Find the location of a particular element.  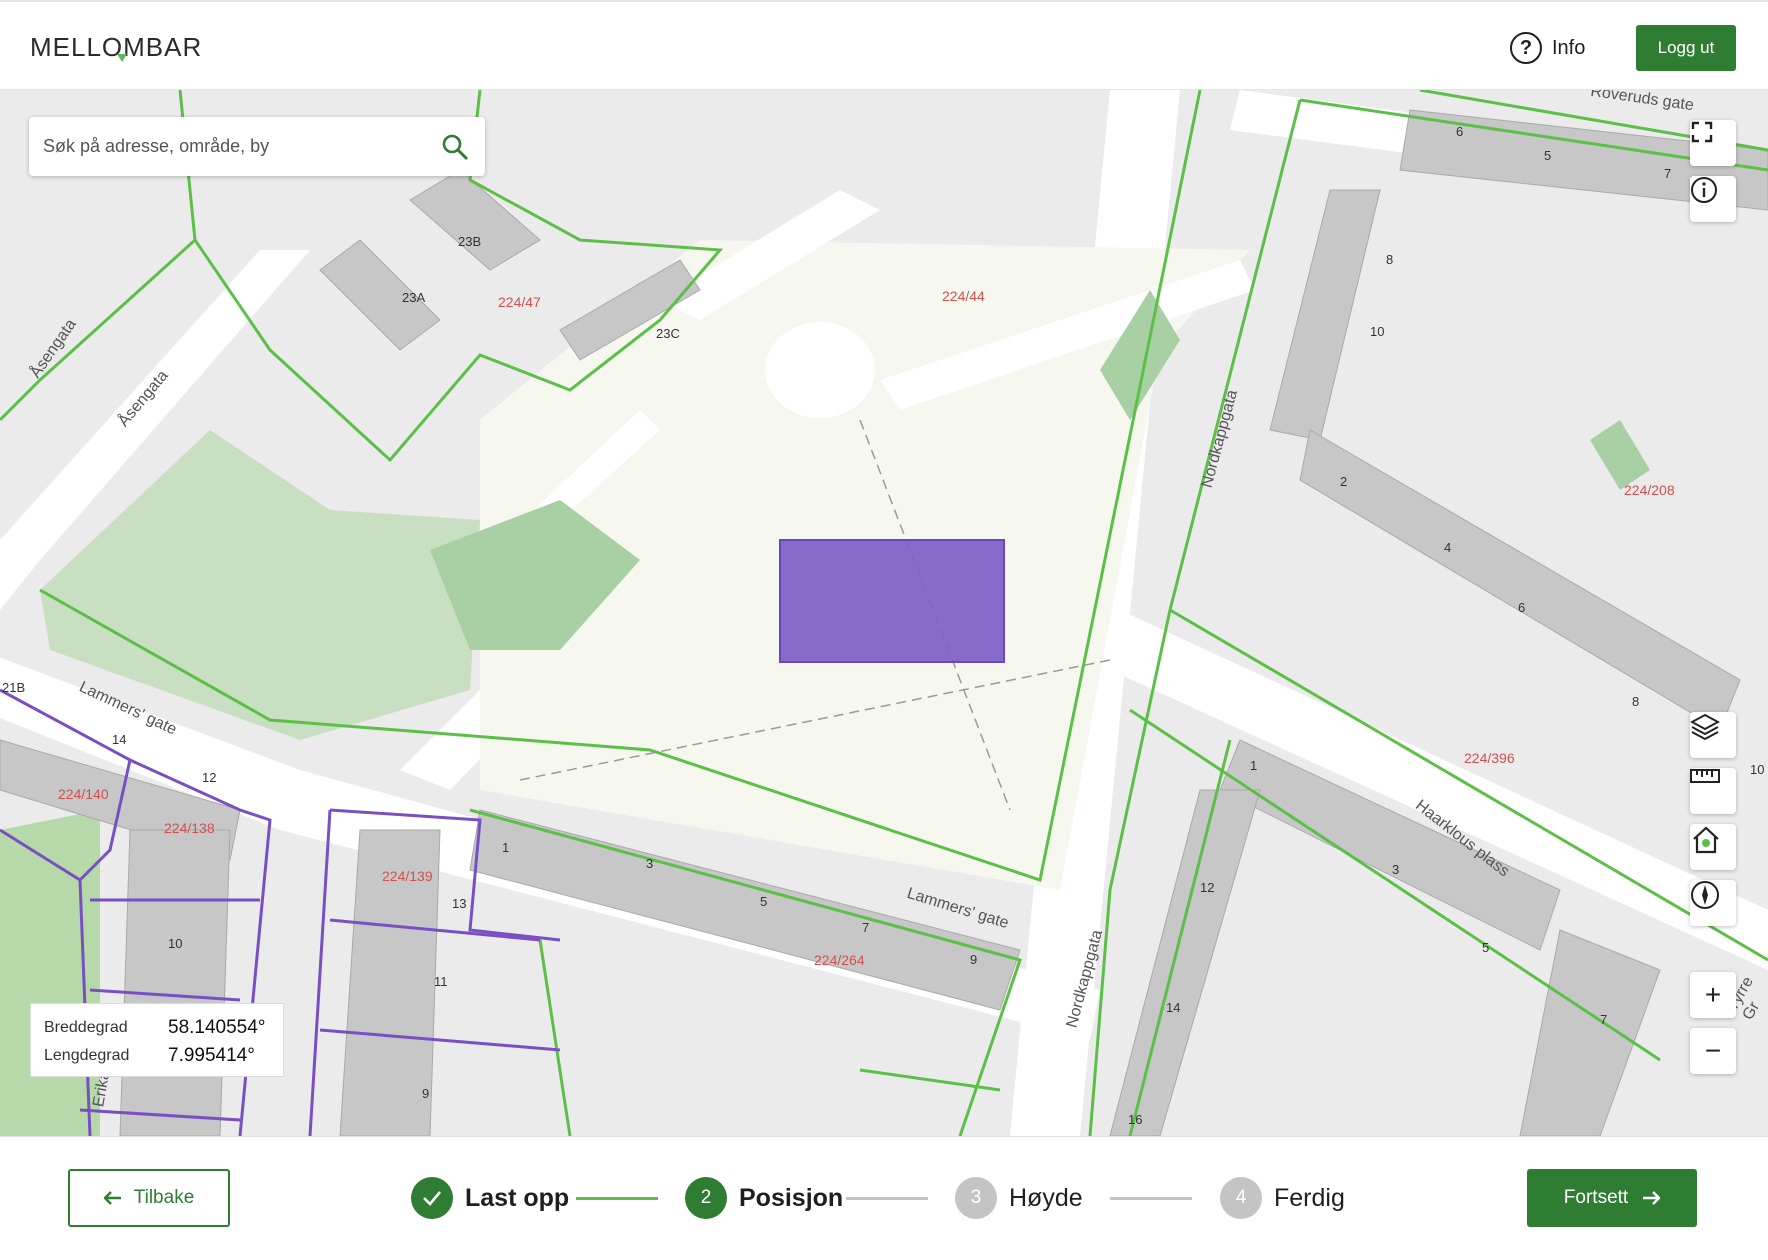

latitude-label: Breddegrad is located at coordinates (86, 1027).